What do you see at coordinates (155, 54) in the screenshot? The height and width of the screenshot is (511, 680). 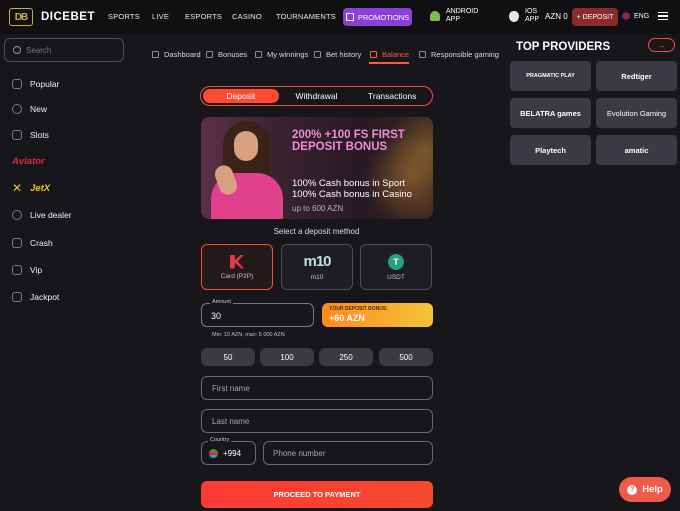 I see `dashboard-icon` at bounding box center [155, 54].